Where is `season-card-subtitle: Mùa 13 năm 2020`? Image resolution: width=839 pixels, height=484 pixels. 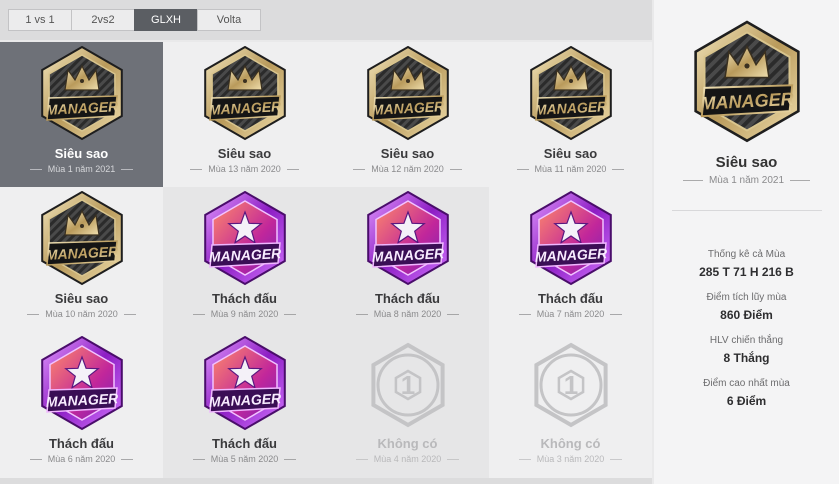 season-card-subtitle: Mùa 13 năm 2020 is located at coordinates (244, 169).